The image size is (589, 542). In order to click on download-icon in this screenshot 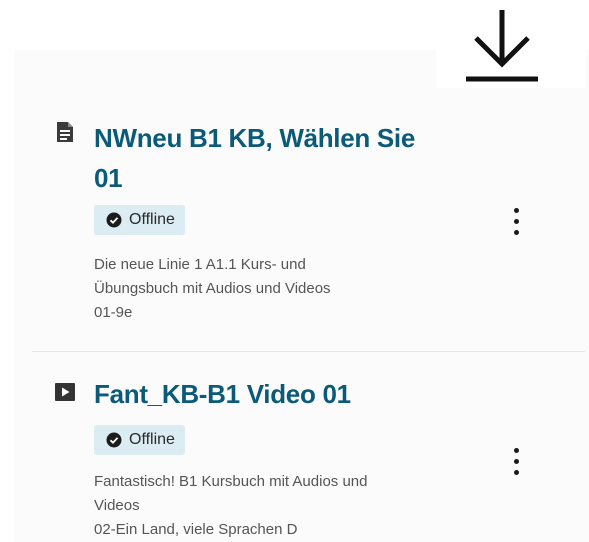, I will do `click(502, 46)`.